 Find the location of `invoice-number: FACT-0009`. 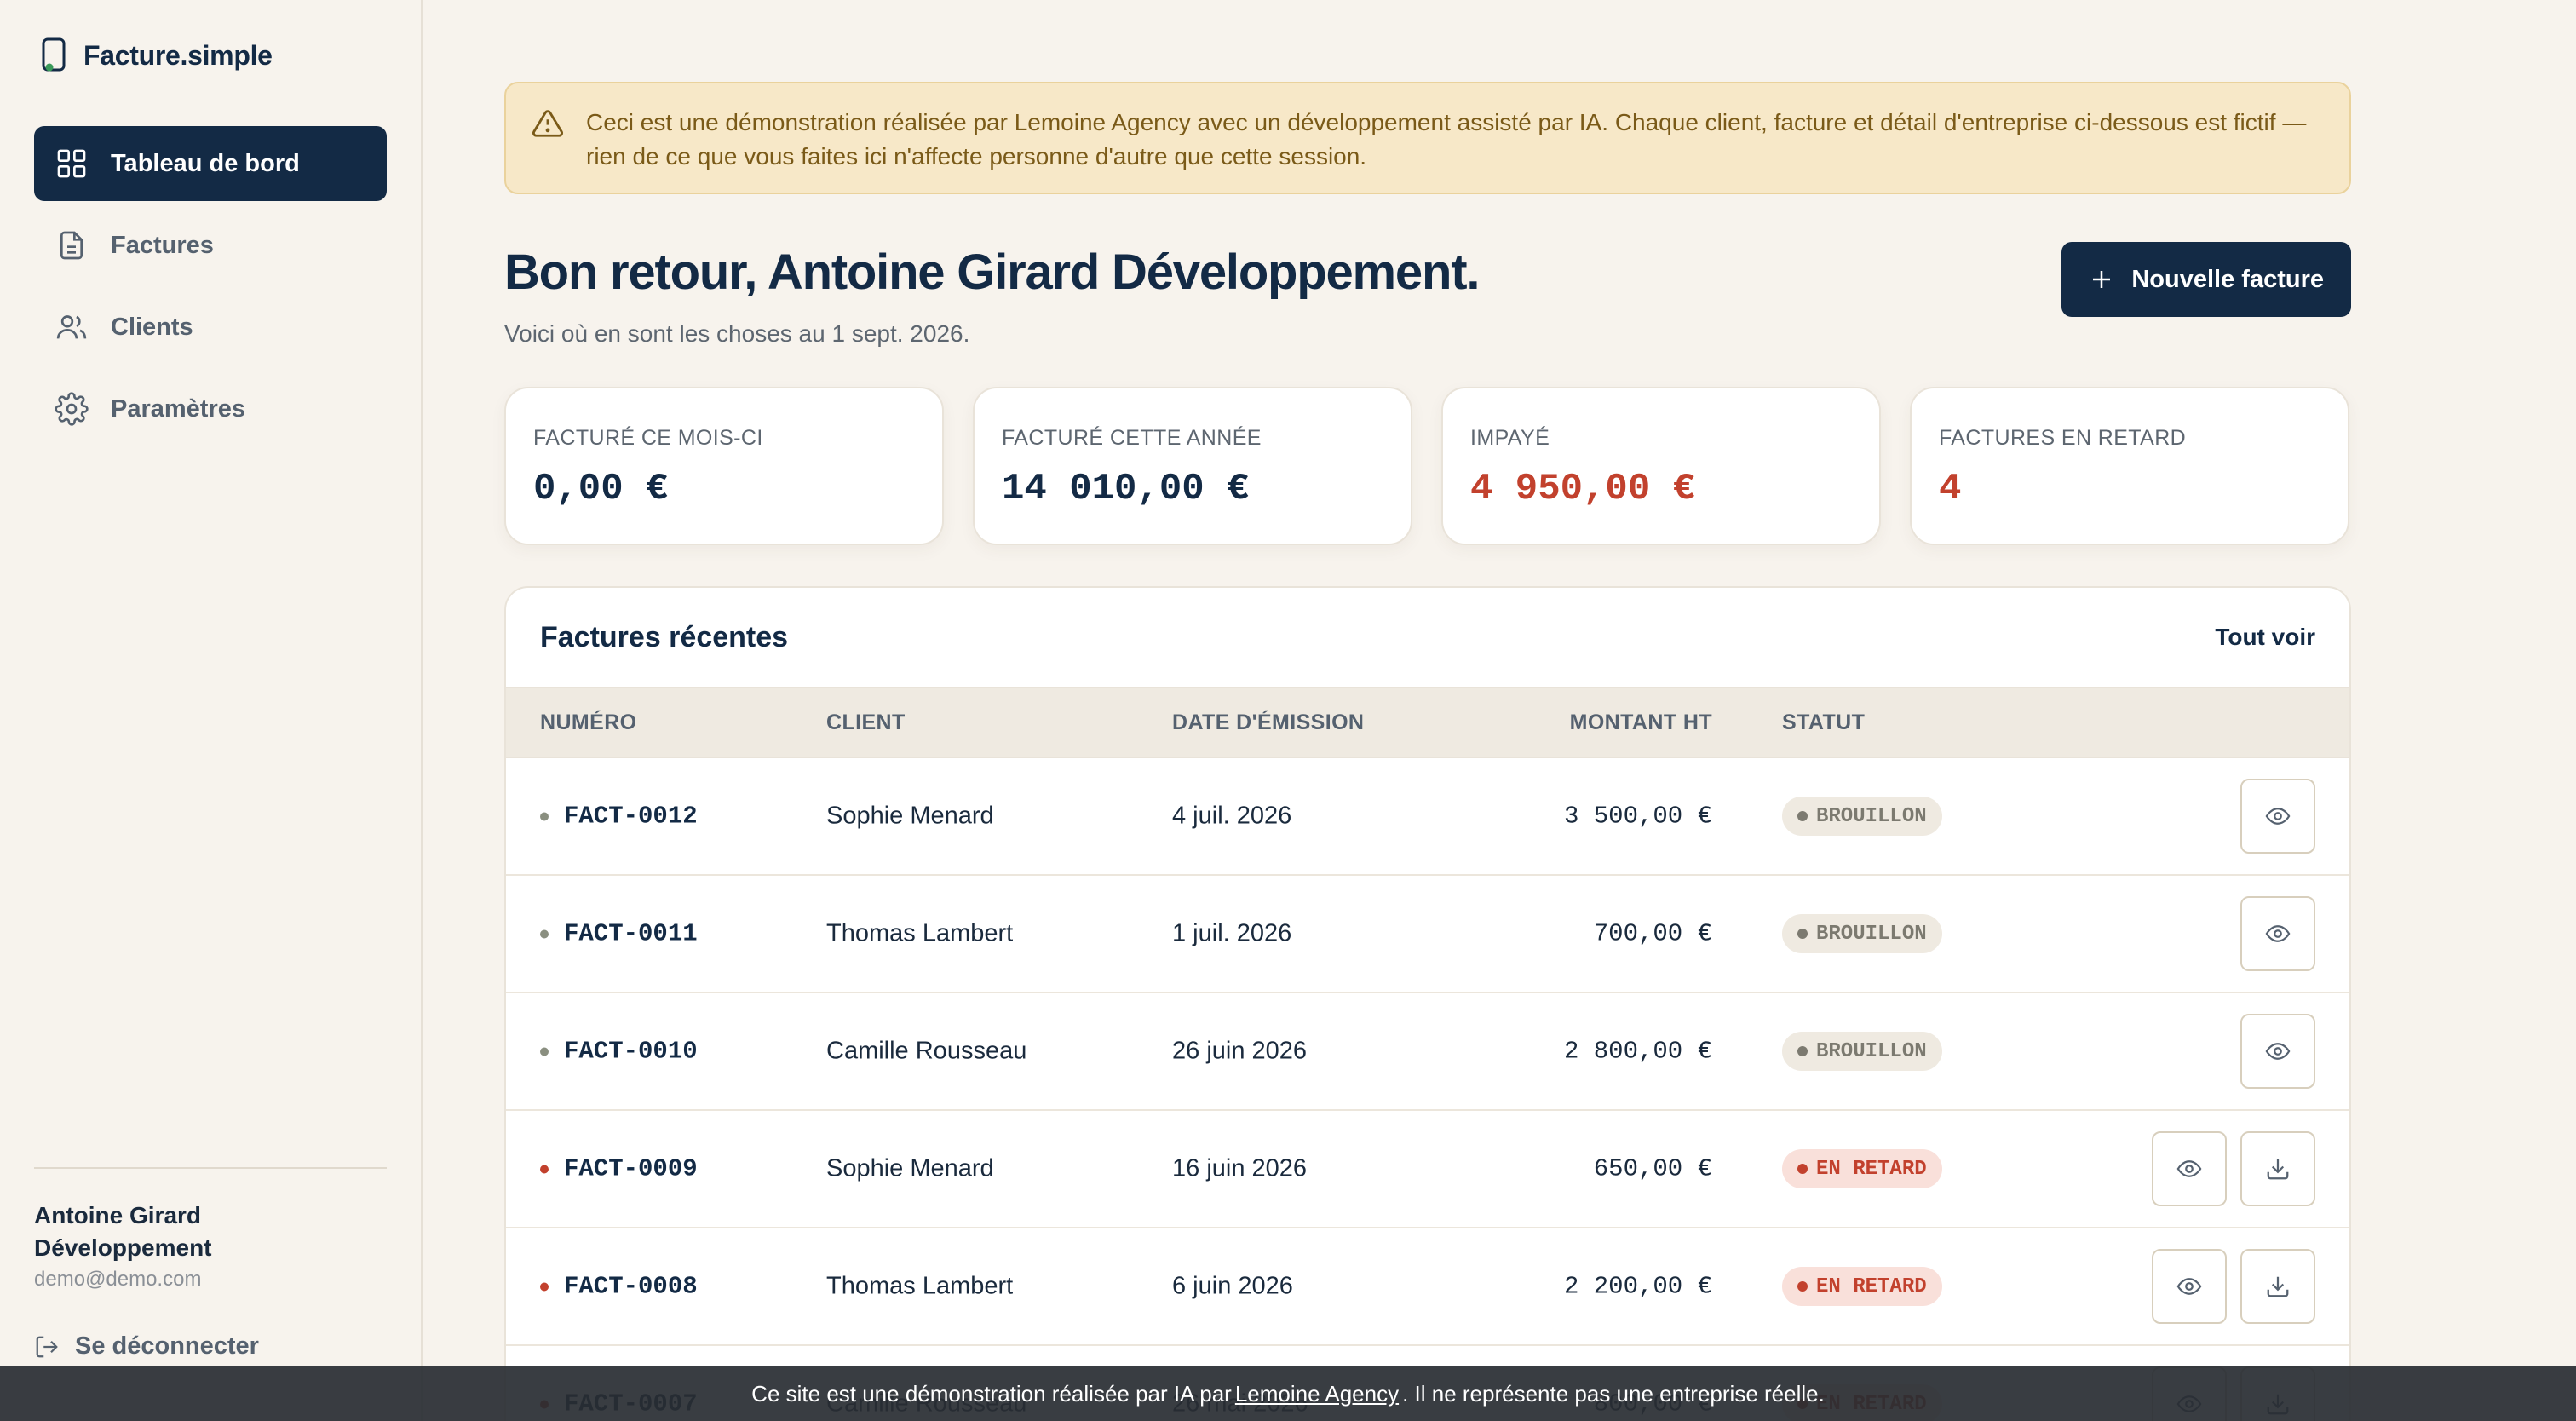

invoice-number: FACT-0009 is located at coordinates (619, 1169).